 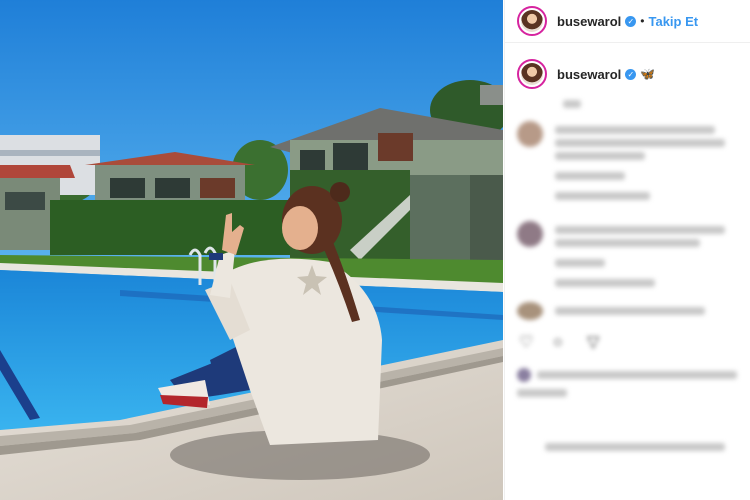 What do you see at coordinates (524, 375) in the screenshot?
I see `liker-avatar` at bounding box center [524, 375].